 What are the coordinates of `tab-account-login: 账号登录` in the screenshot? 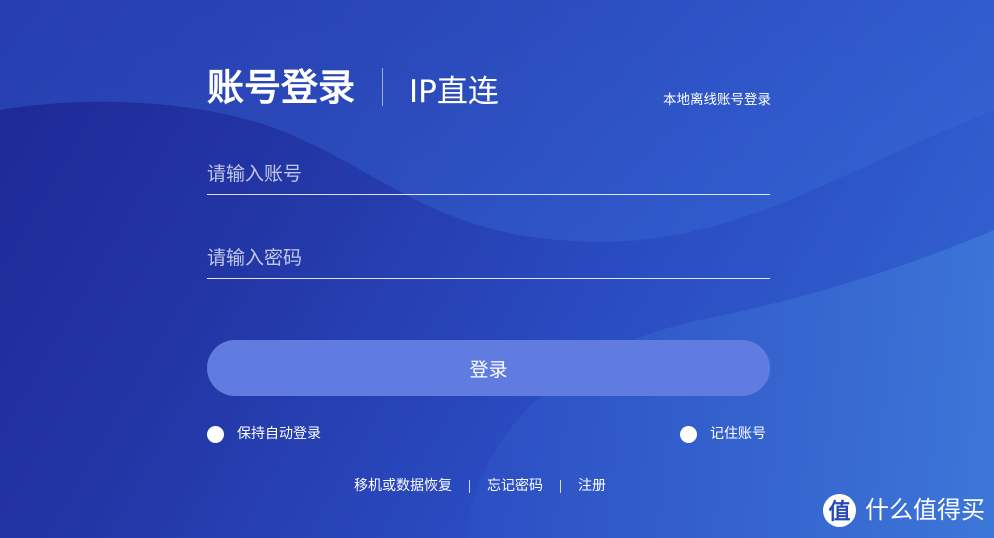 It's located at (281, 88).